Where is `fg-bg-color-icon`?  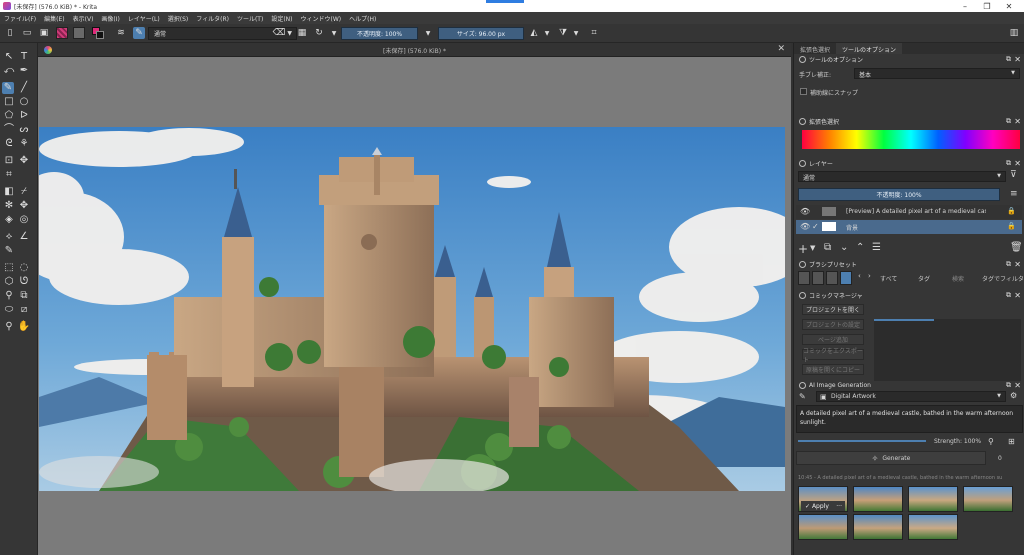
fg-bg-color-icon is located at coordinates (98, 33).